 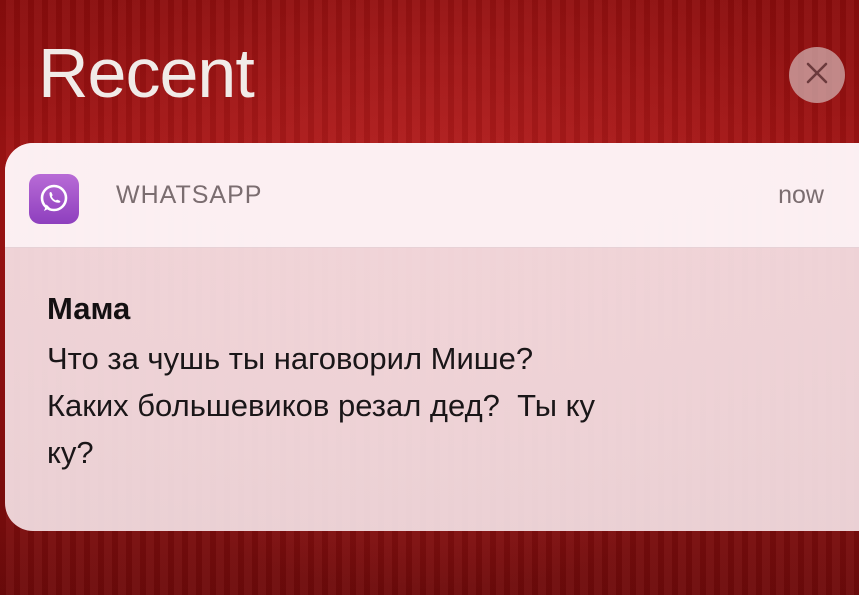 What do you see at coordinates (189, 195) in the screenshot?
I see `app-name: WHATSAPP` at bounding box center [189, 195].